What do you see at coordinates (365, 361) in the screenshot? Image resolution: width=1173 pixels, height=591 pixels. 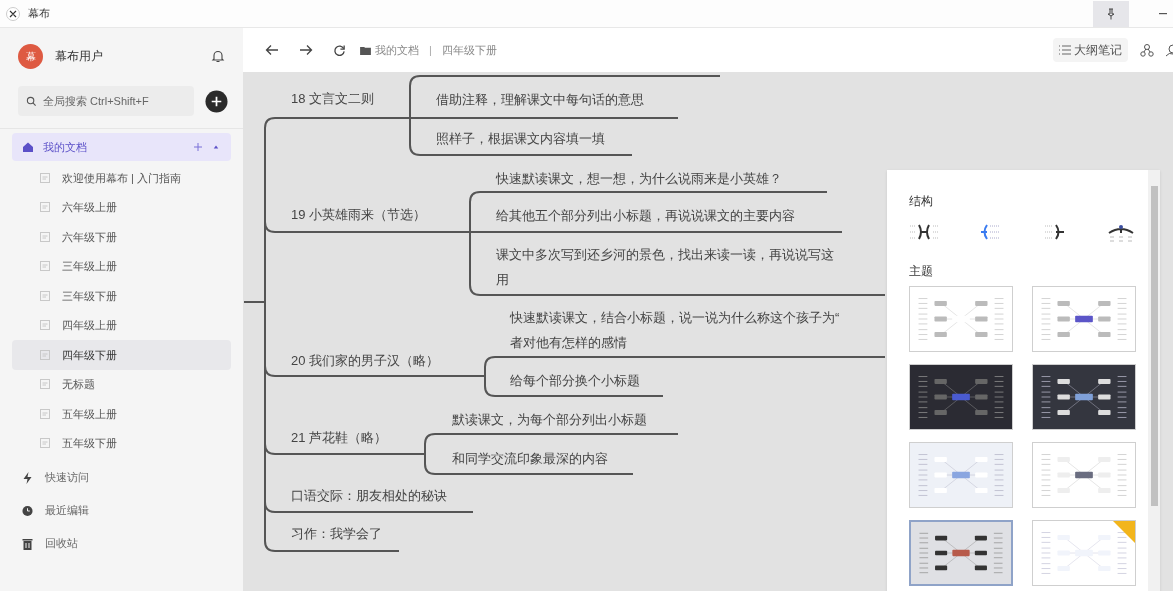 I see `topic-node: 20 我们家的男子汉（略）` at bounding box center [365, 361].